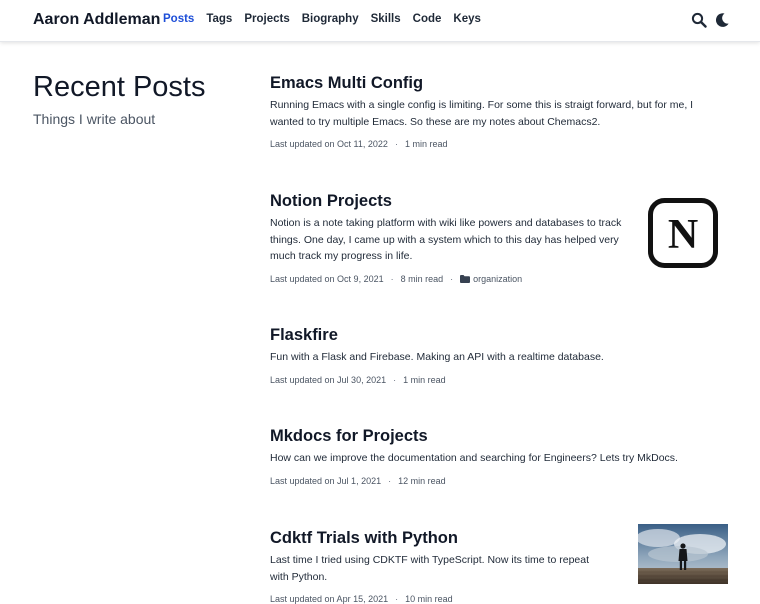  What do you see at coordinates (386, 19) in the screenshot?
I see `nav-skills: Skills` at bounding box center [386, 19].